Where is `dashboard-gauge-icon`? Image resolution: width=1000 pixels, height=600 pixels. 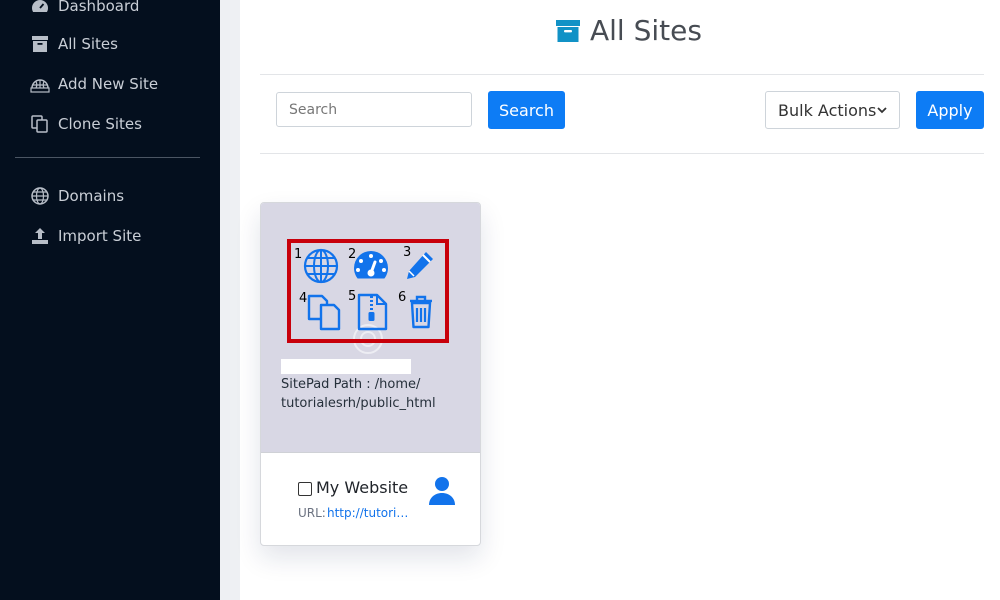 dashboard-gauge-icon is located at coordinates (371, 265).